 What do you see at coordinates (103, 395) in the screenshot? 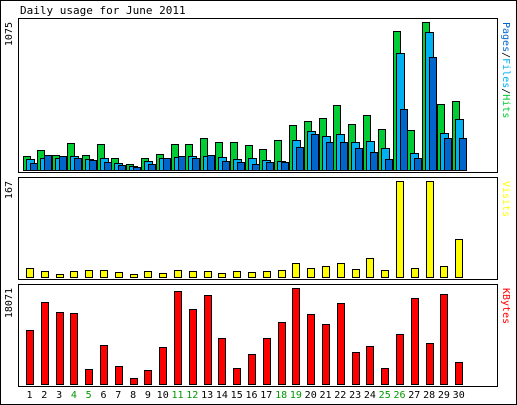
I see `x-tick-label-day-6: 6` at bounding box center [103, 395].